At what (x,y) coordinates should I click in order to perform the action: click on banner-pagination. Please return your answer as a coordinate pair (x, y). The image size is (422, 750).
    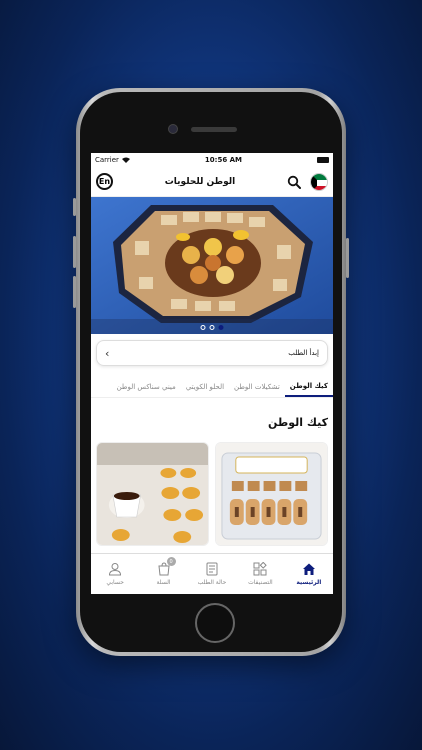
    Looking at the image, I should click on (212, 327).